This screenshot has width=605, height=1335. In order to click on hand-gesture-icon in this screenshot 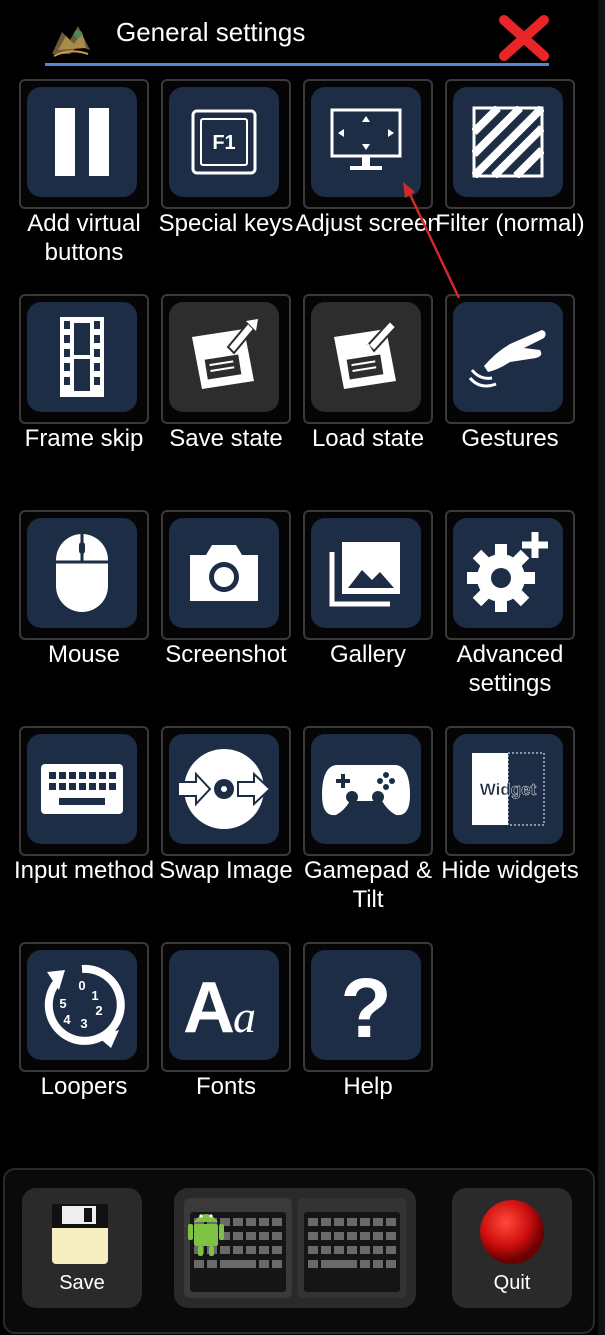, I will do `click(508, 357)`.